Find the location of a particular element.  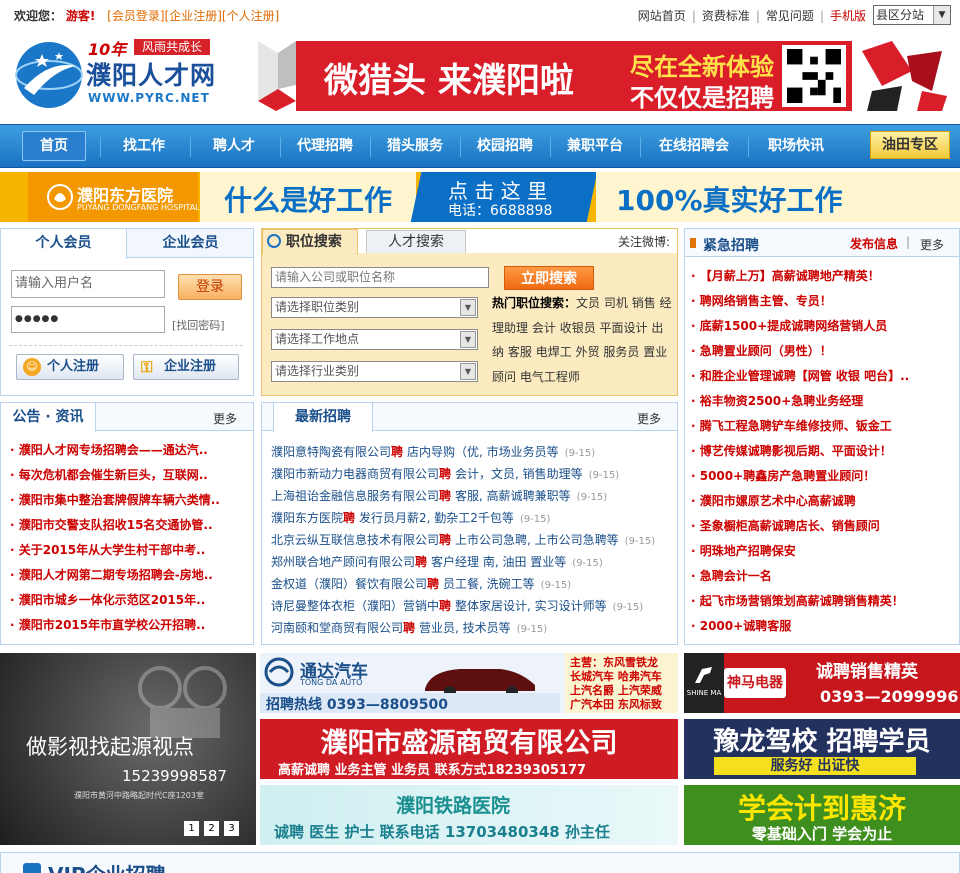

company-name: 上海祖诒金融信息服务有限公司 is located at coordinates (355, 496).